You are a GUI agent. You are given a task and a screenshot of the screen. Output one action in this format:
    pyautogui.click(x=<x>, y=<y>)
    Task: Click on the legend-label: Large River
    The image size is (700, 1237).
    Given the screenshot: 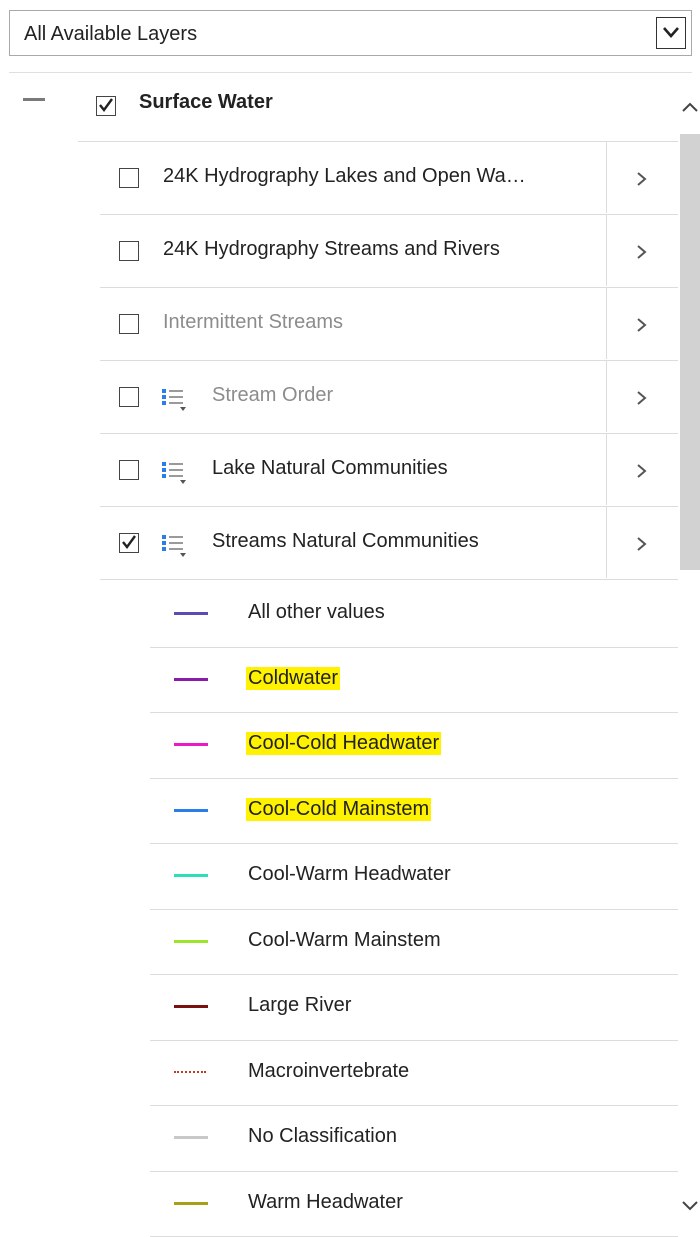 What is the action you would take?
    pyautogui.click(x=300, y=1005)
    